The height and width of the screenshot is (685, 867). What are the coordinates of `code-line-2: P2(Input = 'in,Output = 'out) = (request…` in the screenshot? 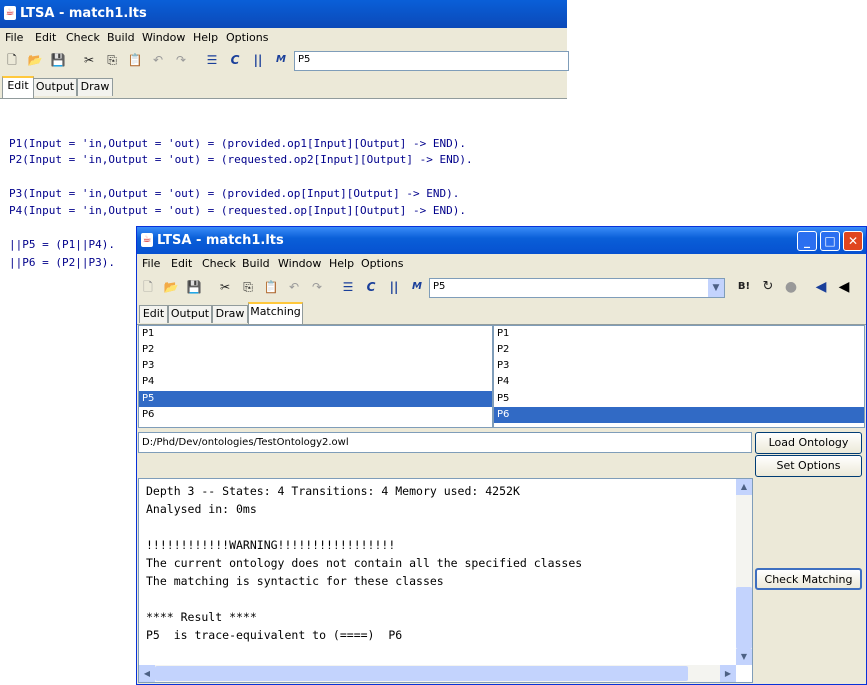 It's located at (241, 159).